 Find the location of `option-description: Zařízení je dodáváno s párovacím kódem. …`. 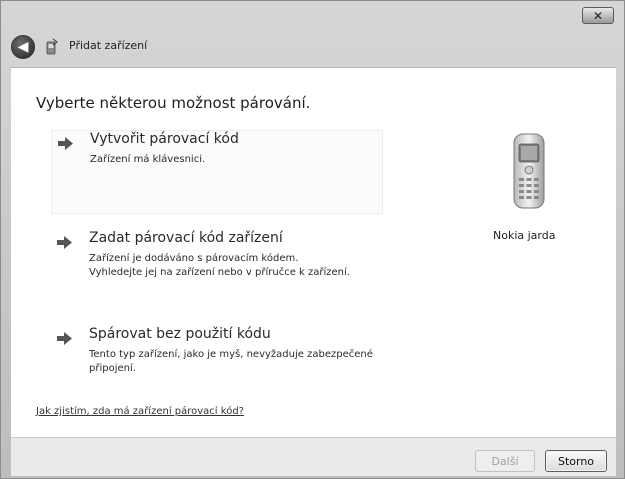

option-description: Zařízení je dodáváno s párovacím kódem. … is located at coordinates (219, 265).